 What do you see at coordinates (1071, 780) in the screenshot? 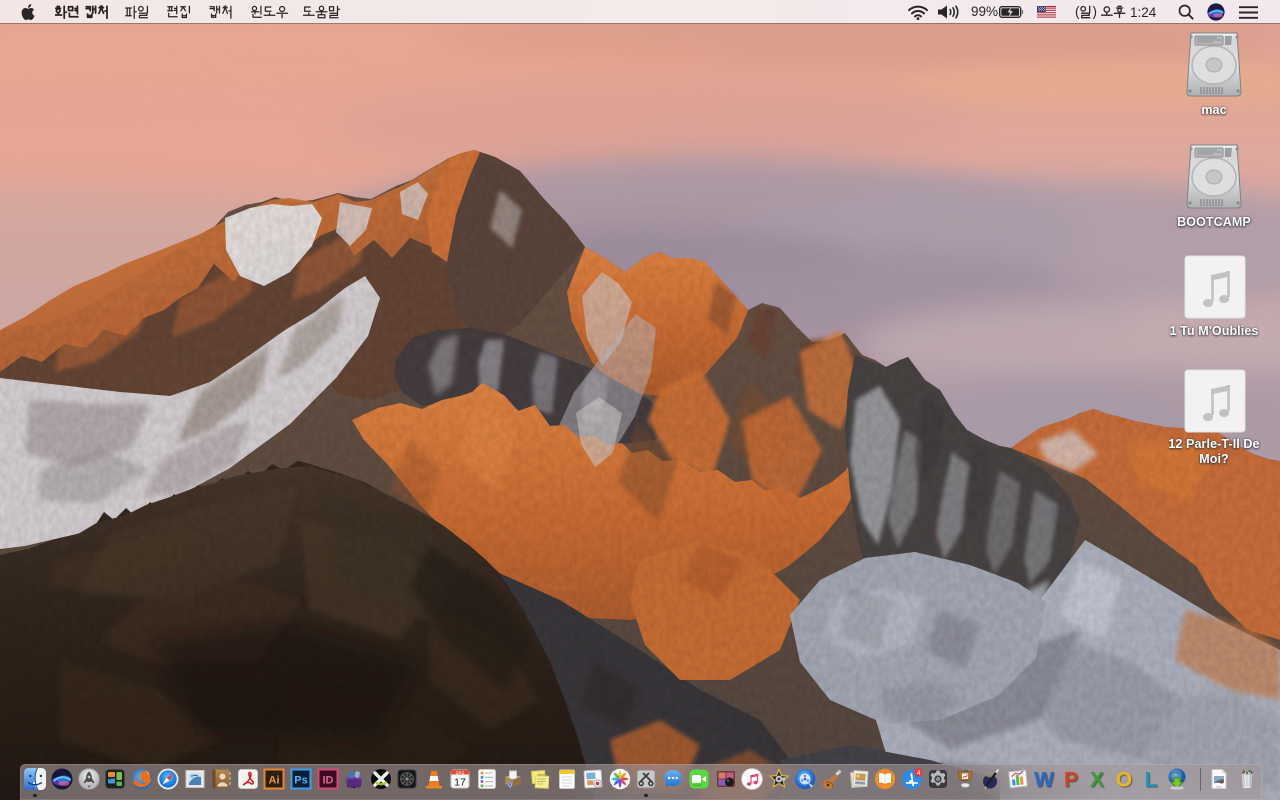
I see `svg-text: P` at bounding box center [1071, 780].